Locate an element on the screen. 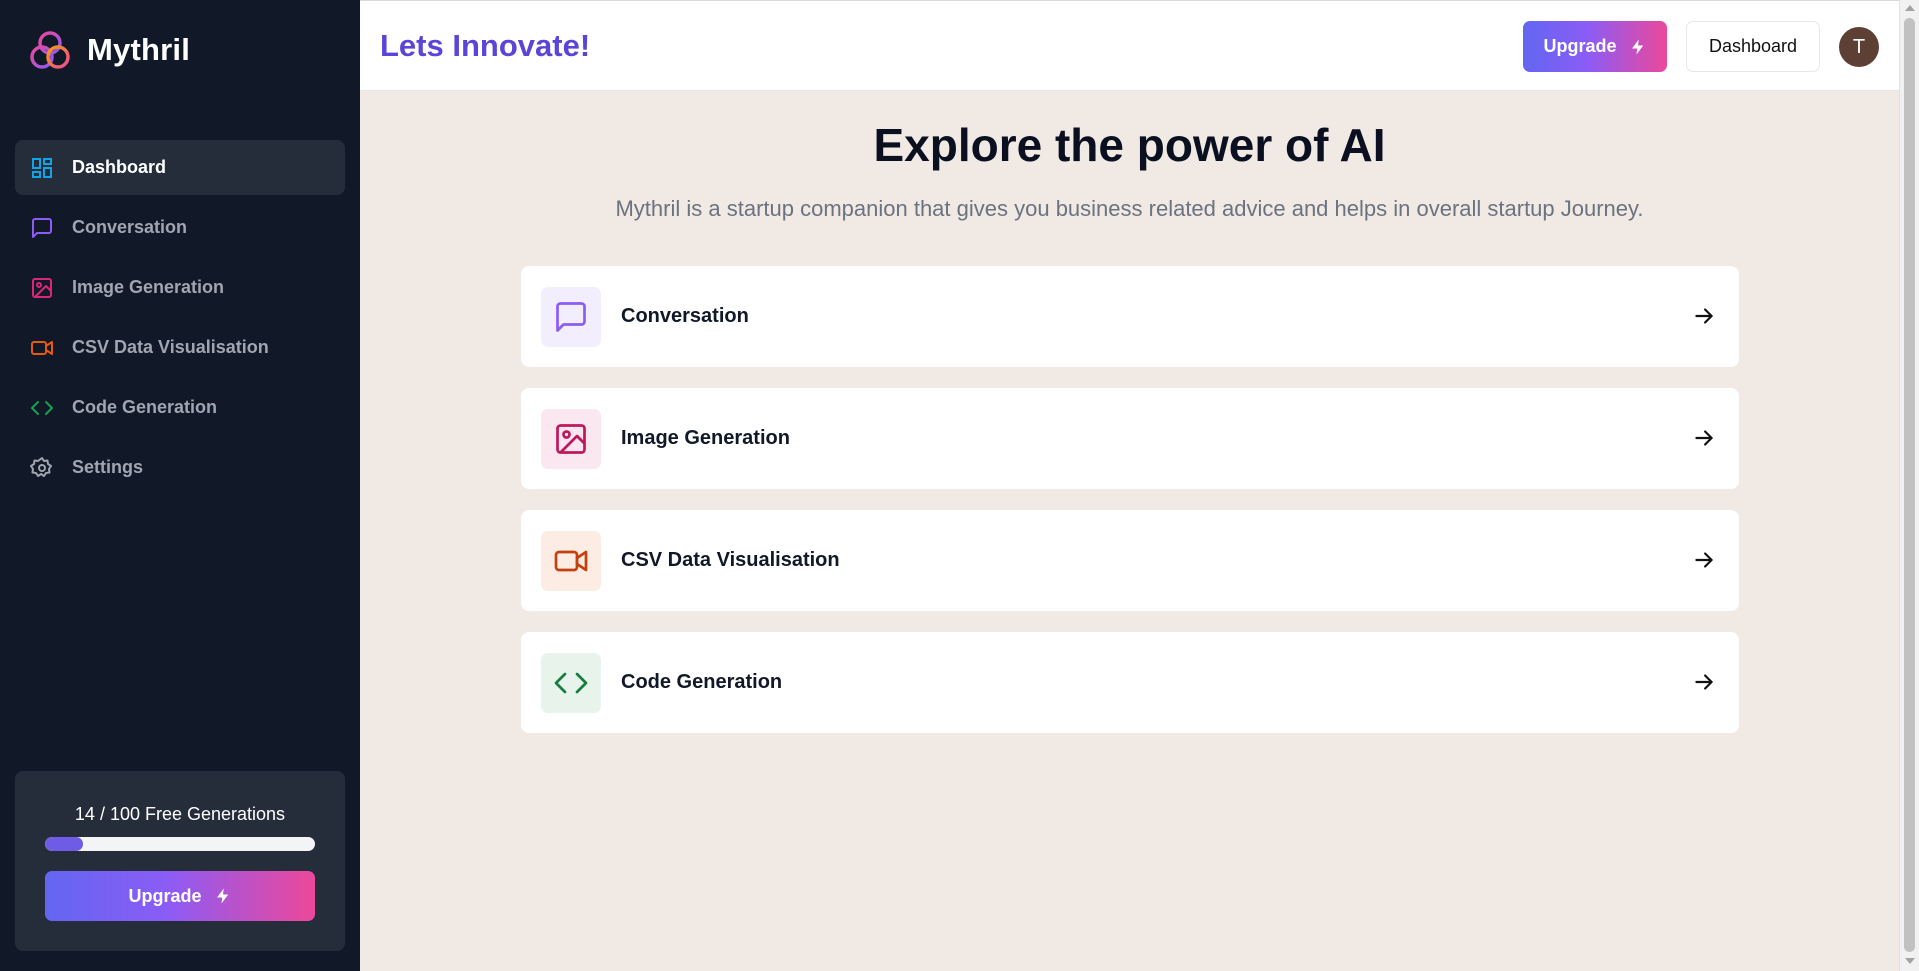 This screenshot has height=971, width=1919. avatar: T is located at coordinates (1859, 47).